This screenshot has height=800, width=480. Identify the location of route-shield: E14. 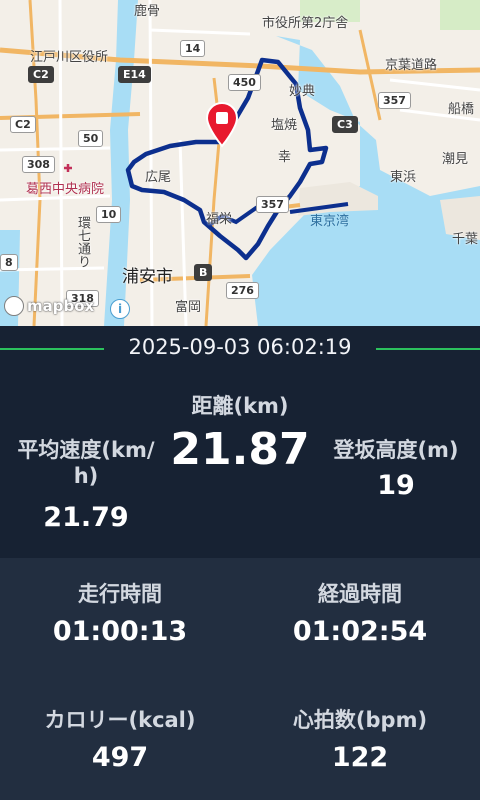
(134, 74).